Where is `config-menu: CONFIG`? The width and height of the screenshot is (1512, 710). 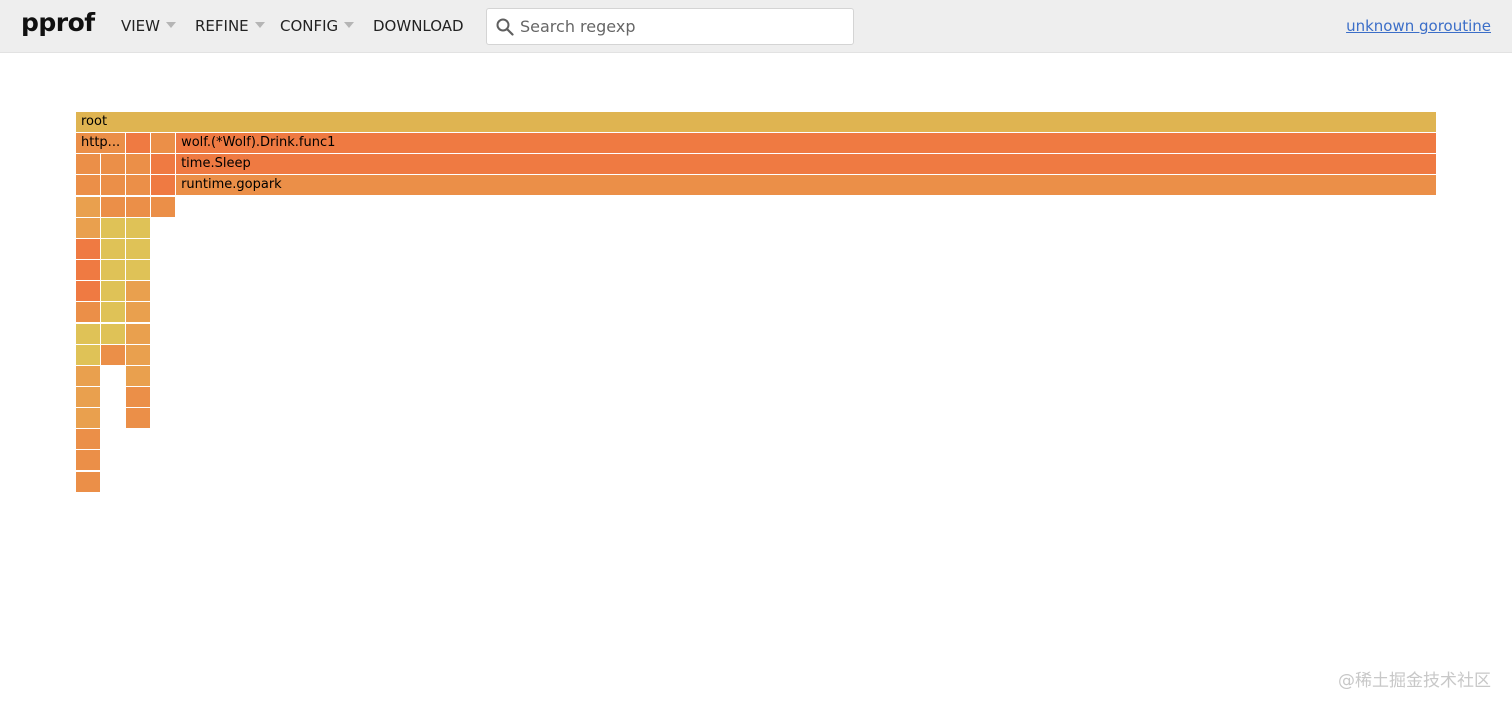
config-menu: CONFIG is located at coordinates (317, 26).